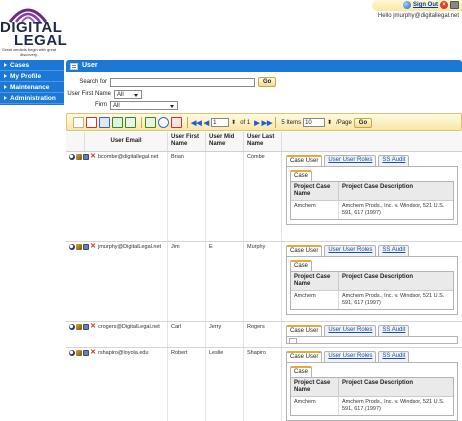 The width and height of the screenshot is (462, 421). Describe the element at coordinates (144, 105) in the screenshot. I see `firm-select: All` at that location.